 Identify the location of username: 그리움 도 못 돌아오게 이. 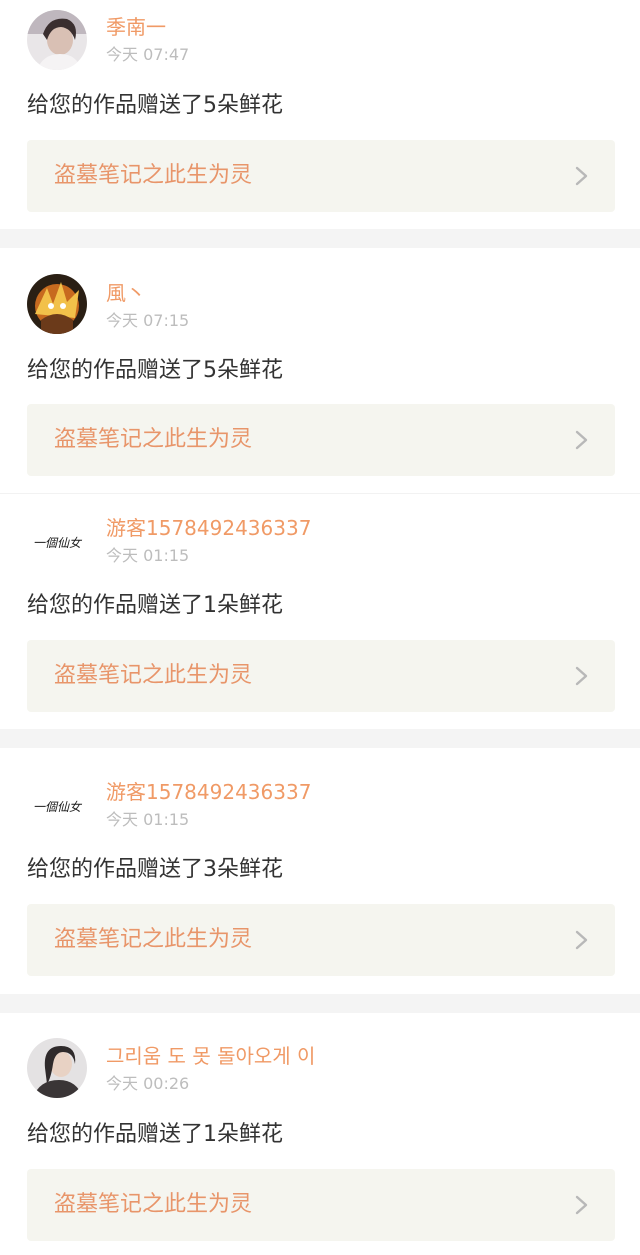
(210, 1056).